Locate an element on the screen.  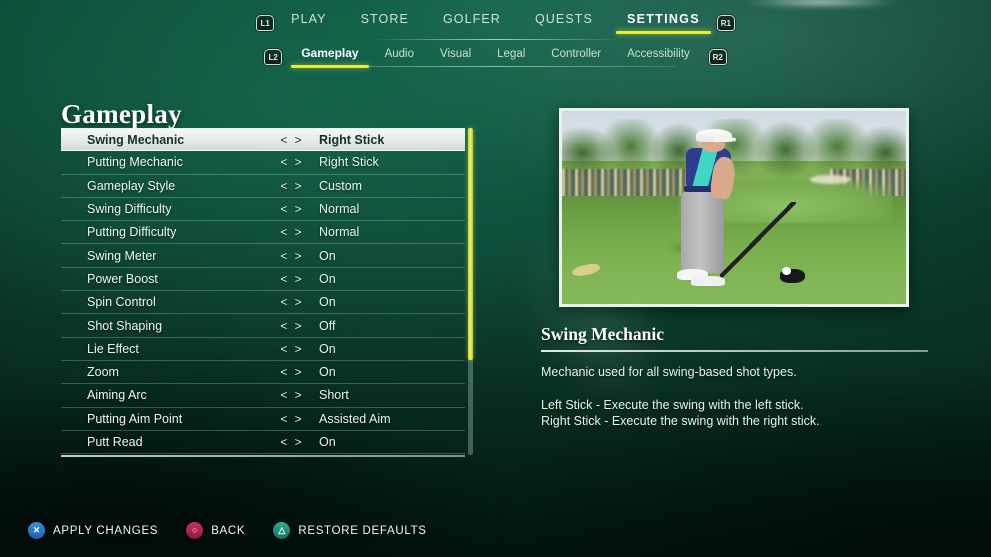
setting-label: Lie Effect is located at coordinates (113, 348).